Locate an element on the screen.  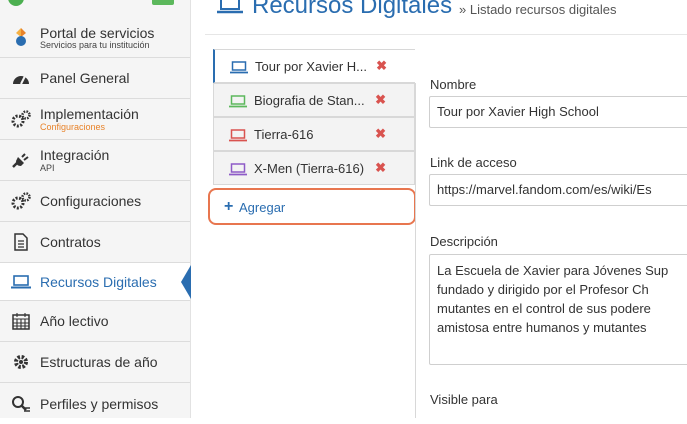
descripcion-line: amistosa entre humanos y mutantes is located at coordinates (542, 327).